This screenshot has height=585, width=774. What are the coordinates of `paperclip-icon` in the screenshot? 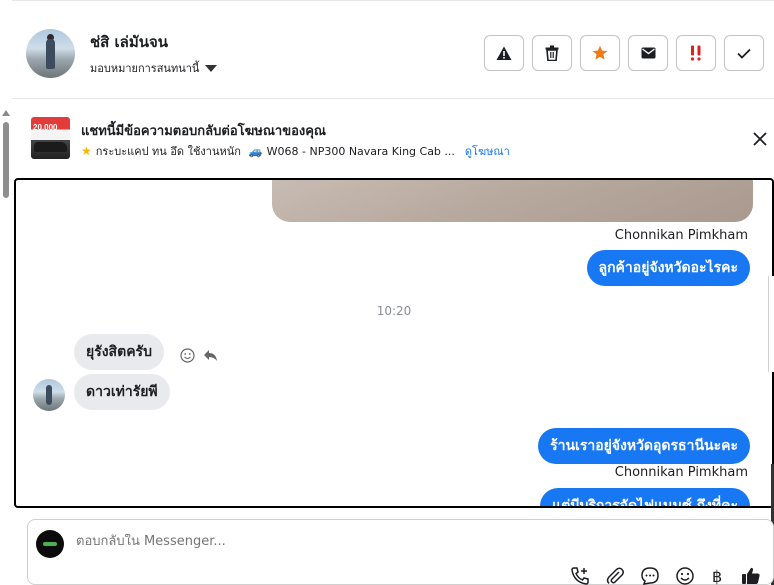 It's located at (615, 575).